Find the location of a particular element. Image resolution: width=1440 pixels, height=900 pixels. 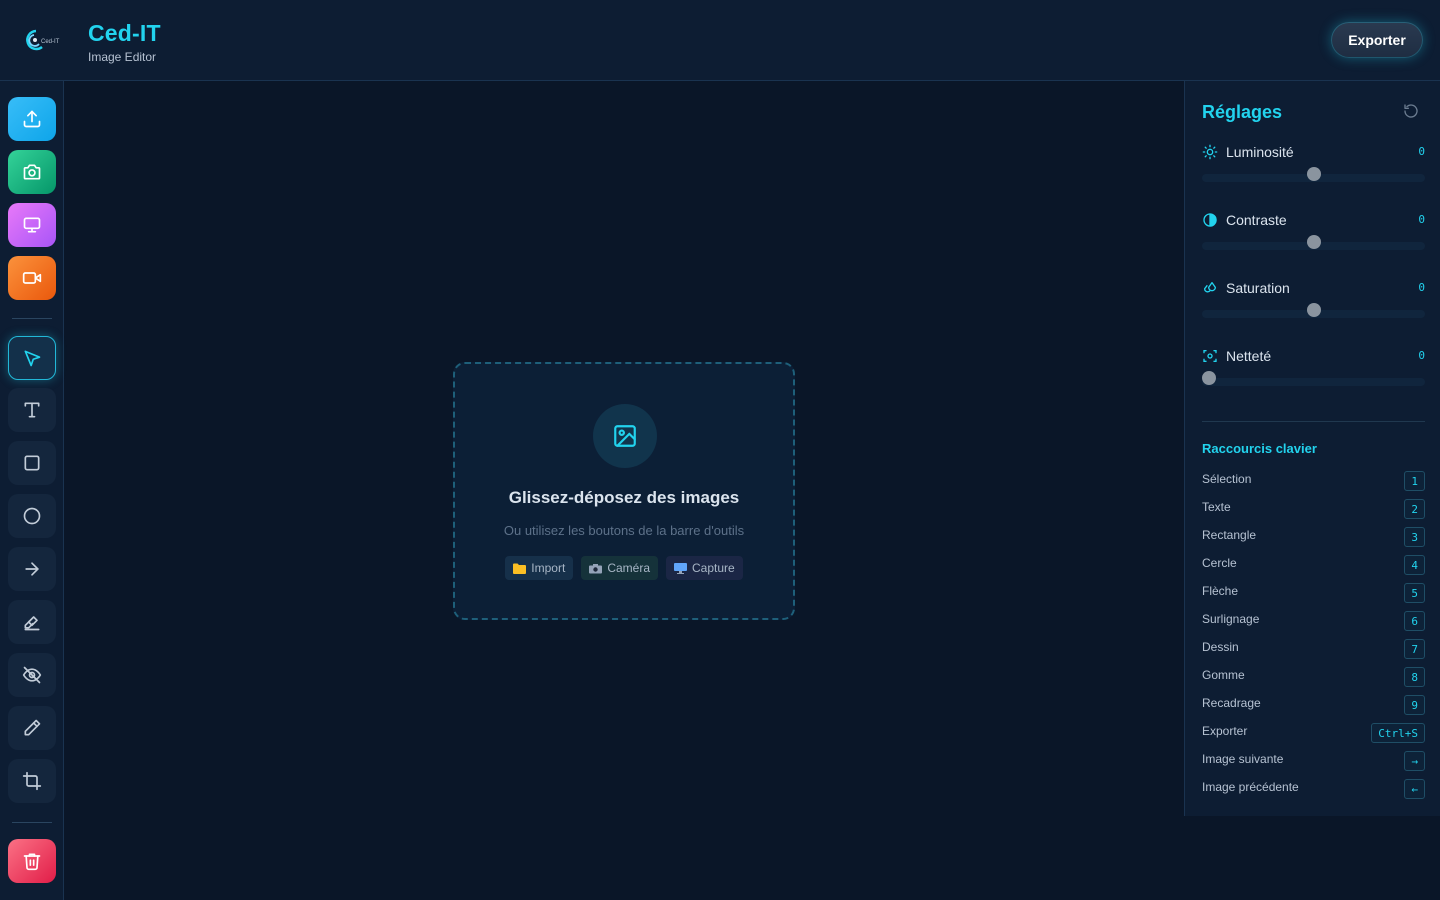

camera-button is located at coordinates (32, 172).